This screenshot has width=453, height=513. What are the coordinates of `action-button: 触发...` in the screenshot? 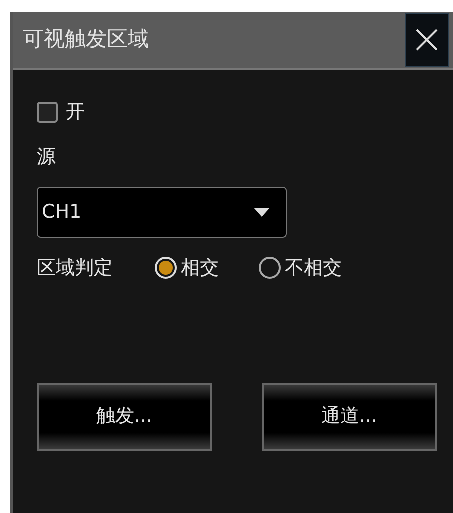 It's located at (124, 416).